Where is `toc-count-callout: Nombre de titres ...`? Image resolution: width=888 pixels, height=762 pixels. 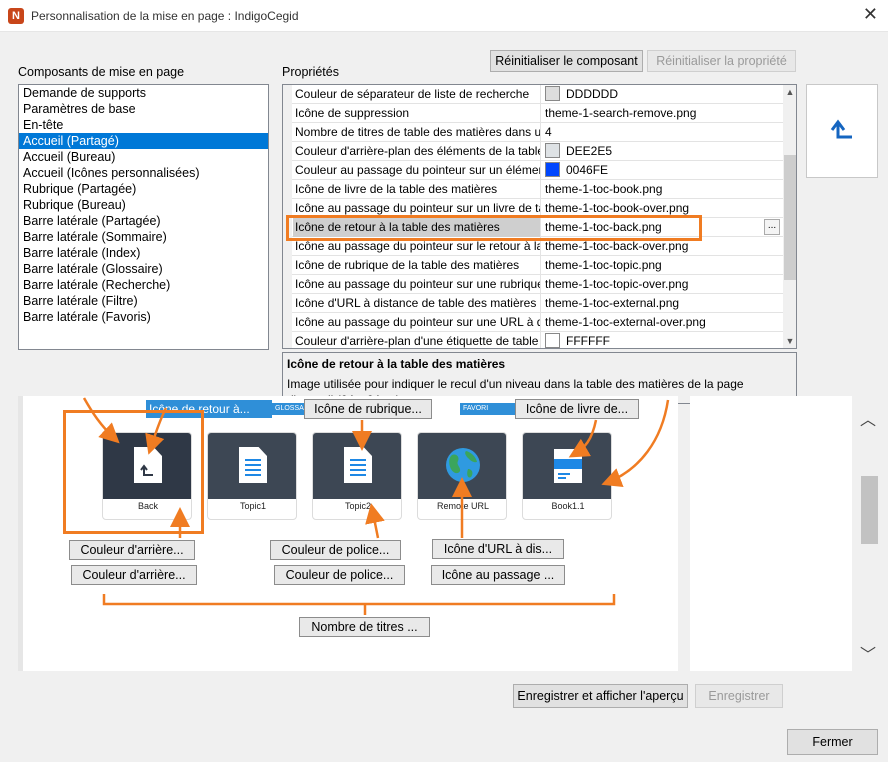 toc-count-callout: Nombre de titres ... is located at coordinates (364, 627).